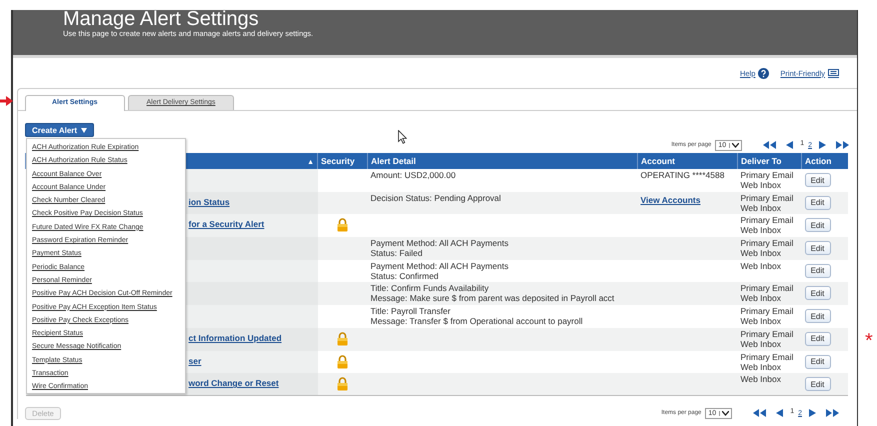  What do you see at coordinates (825, 161) in the screenshot?
I see `column-header: Action` at bounding box center [825, 161].